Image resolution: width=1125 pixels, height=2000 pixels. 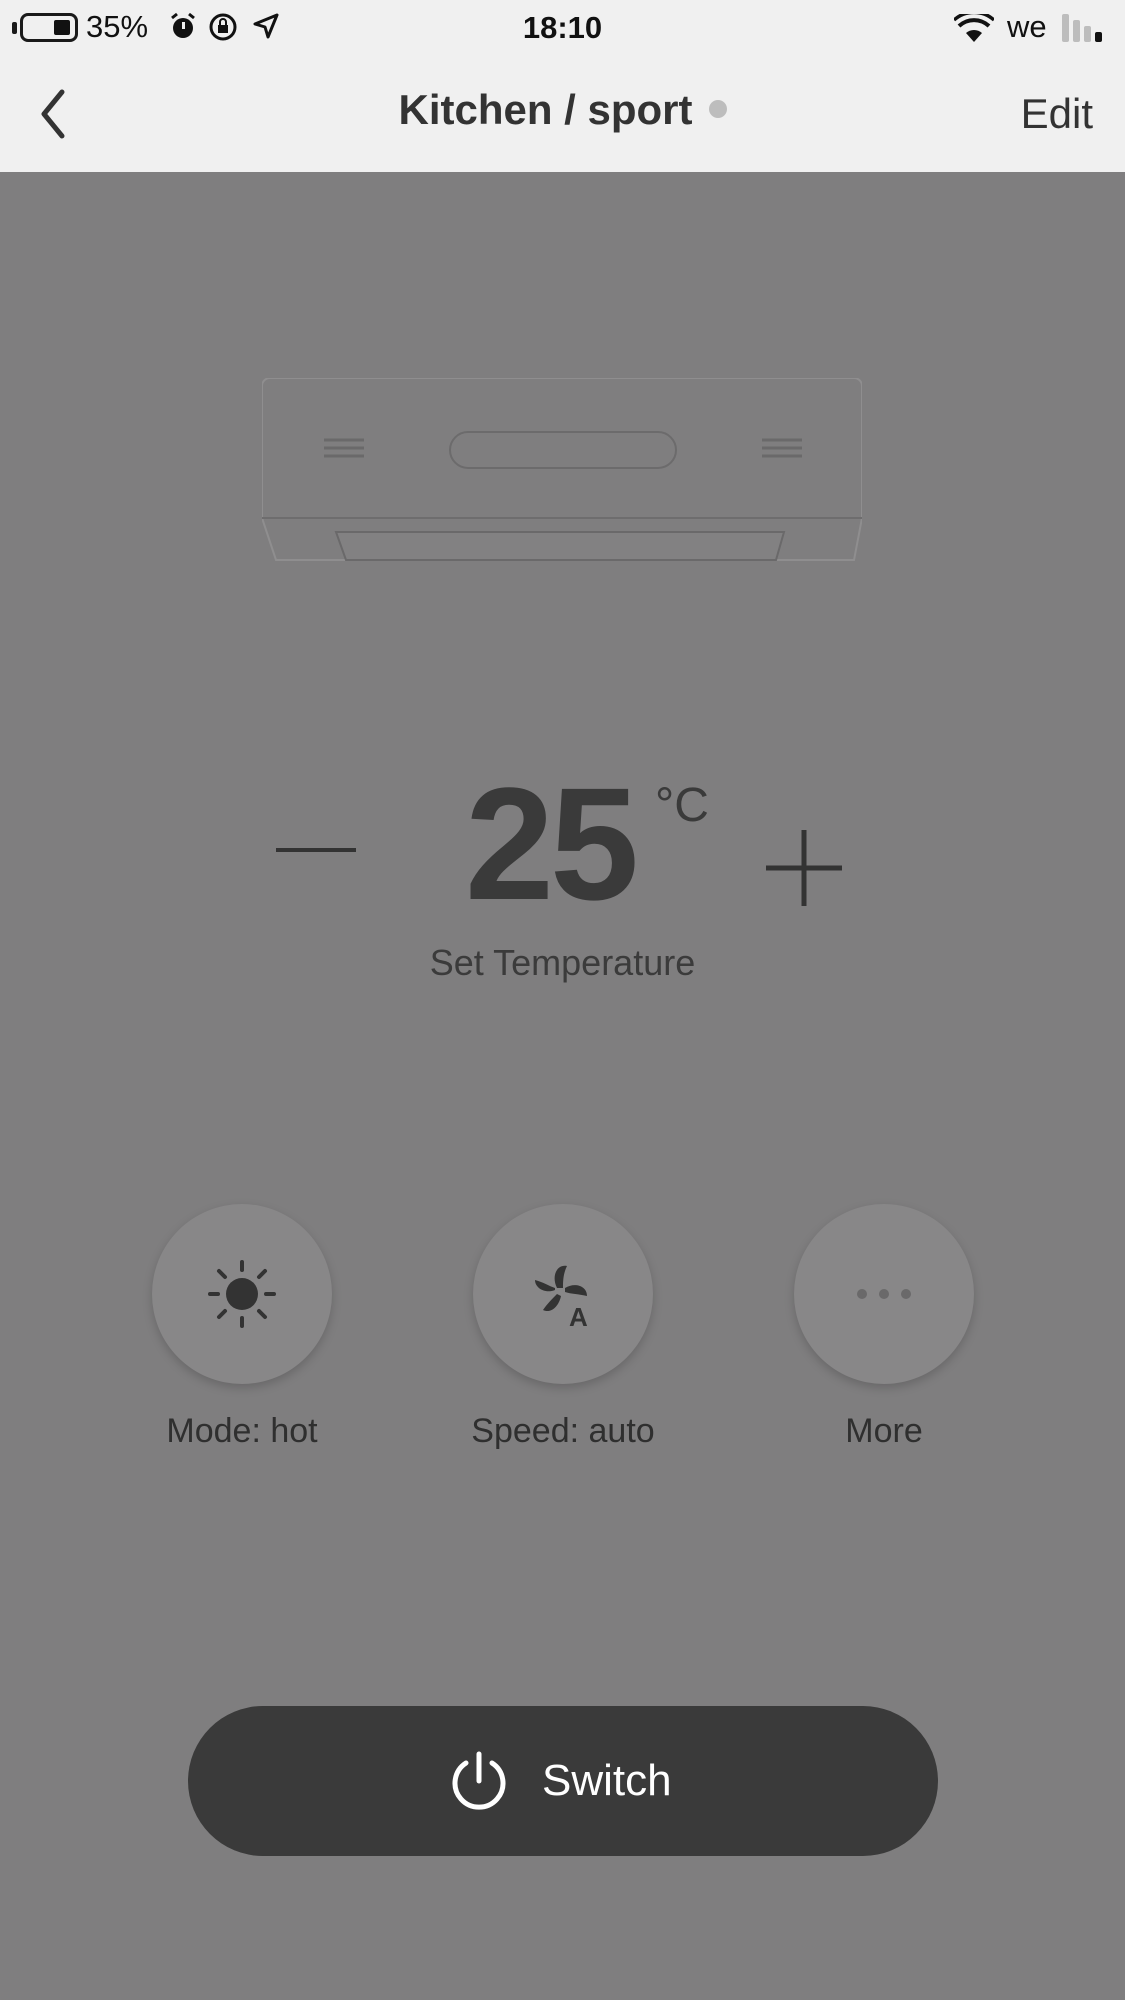 I want to click on status-bar: 35% 18:10 we, so click(x=562, y=28).